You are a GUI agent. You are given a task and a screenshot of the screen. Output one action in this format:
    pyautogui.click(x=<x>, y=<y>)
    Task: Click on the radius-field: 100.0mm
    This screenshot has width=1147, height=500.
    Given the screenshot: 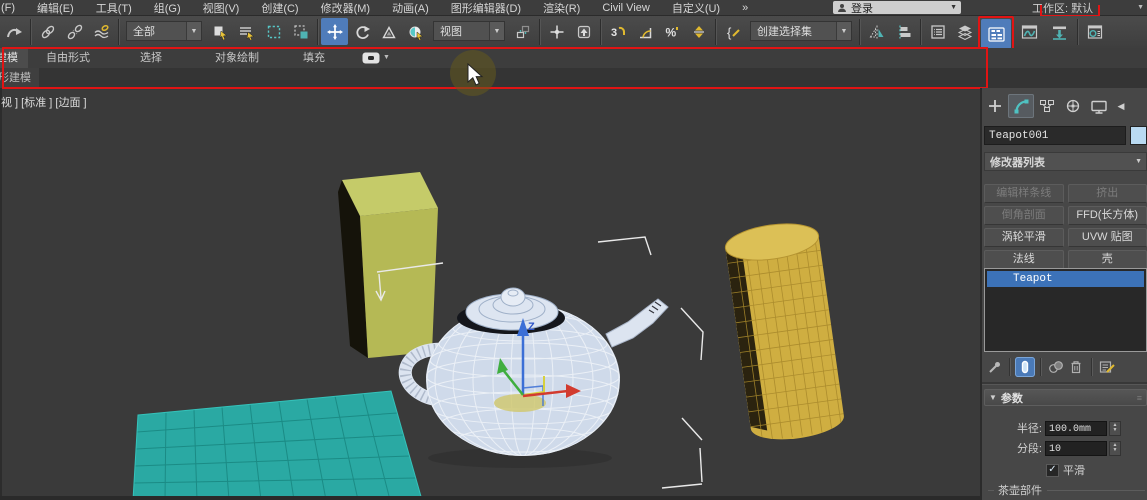 What is the action you would take?
    pyautogui.click(x=1076, y=428)
    